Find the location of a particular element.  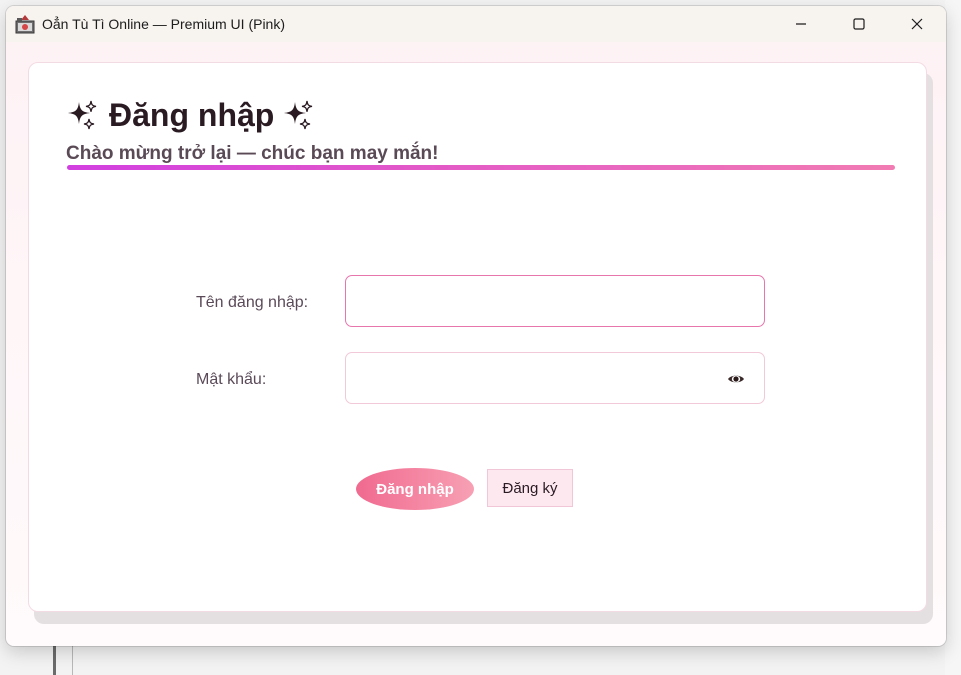

close-button is located at coordinates (917, 24).